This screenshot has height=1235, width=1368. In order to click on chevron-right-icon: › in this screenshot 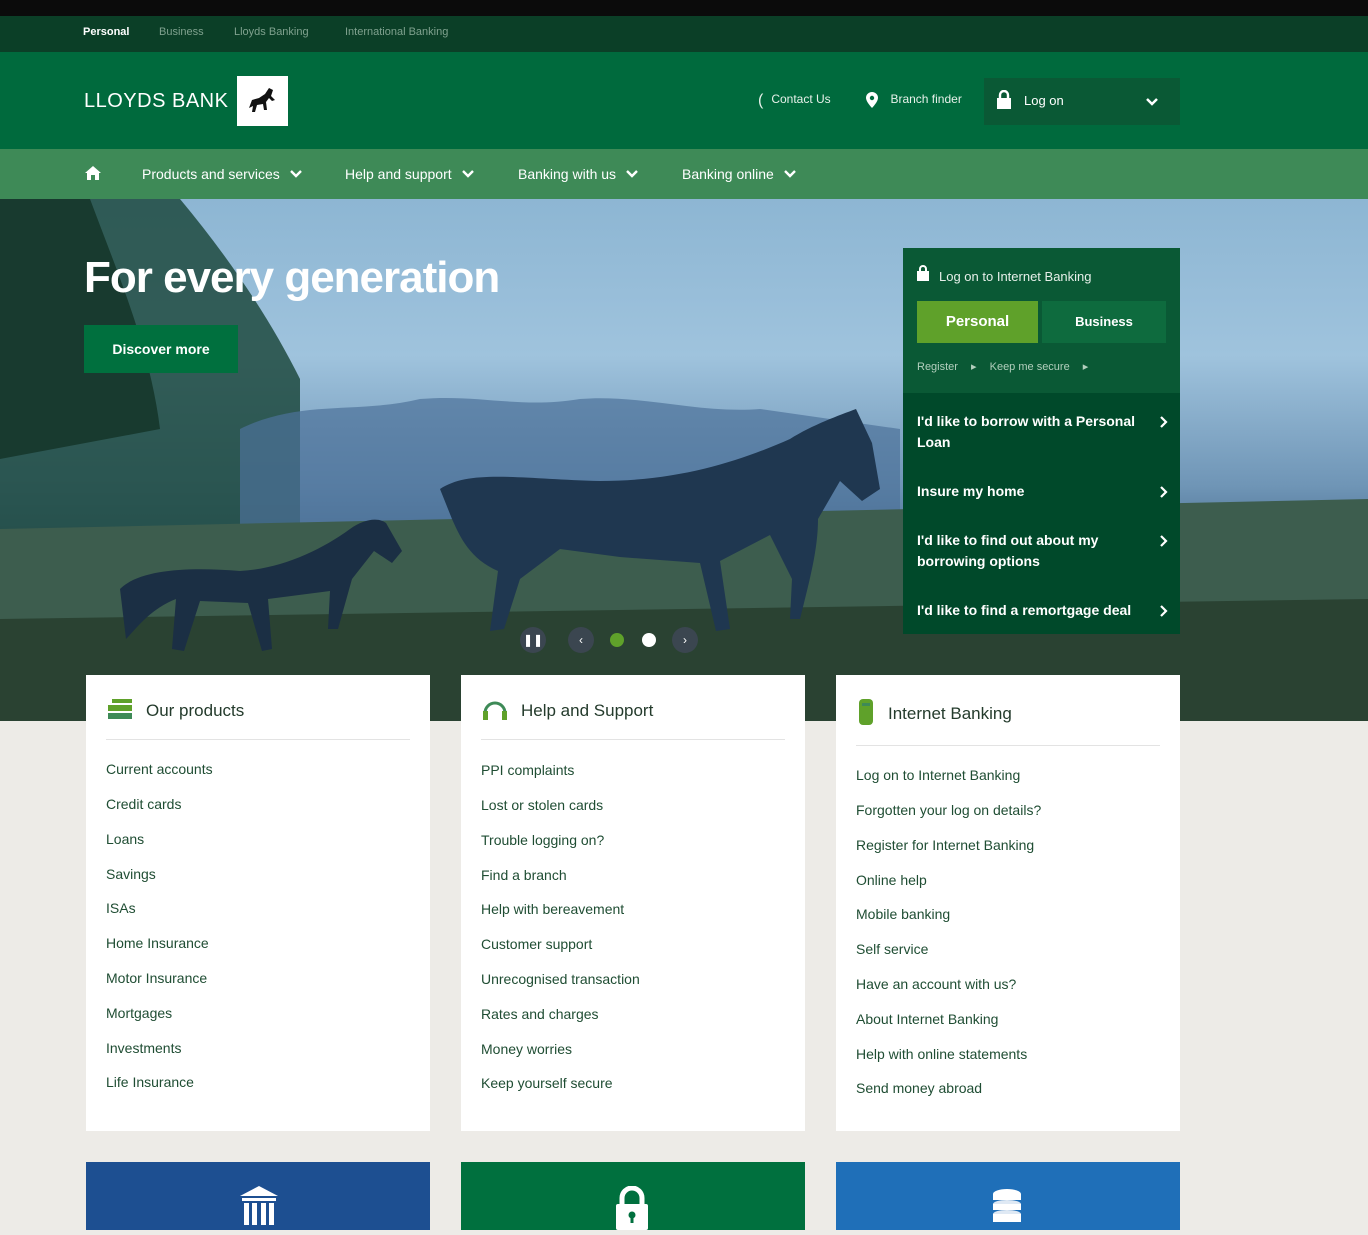, I will do `click(685, 640)`.